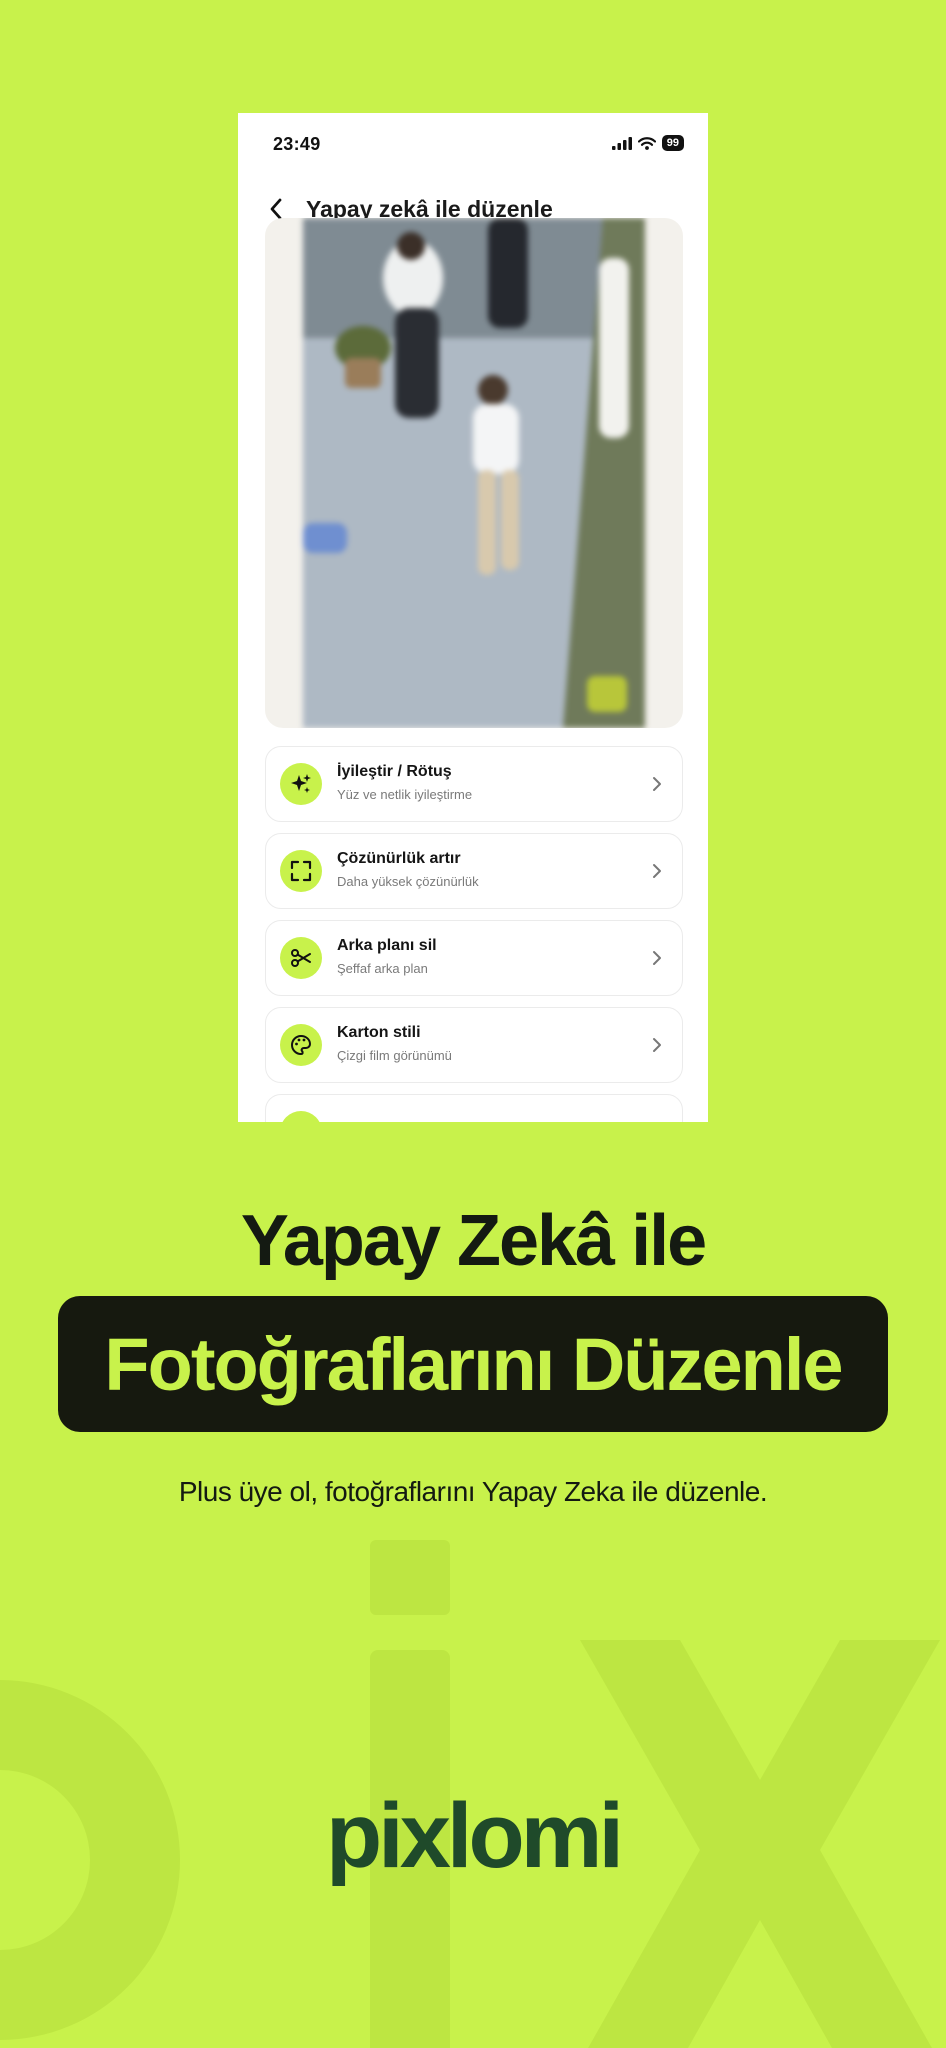 The height and width of the screenshot is (2048, 946). Describe the element at coordinates (474, 1108) in the screenshot. I see `menu-item-partial` at that location.